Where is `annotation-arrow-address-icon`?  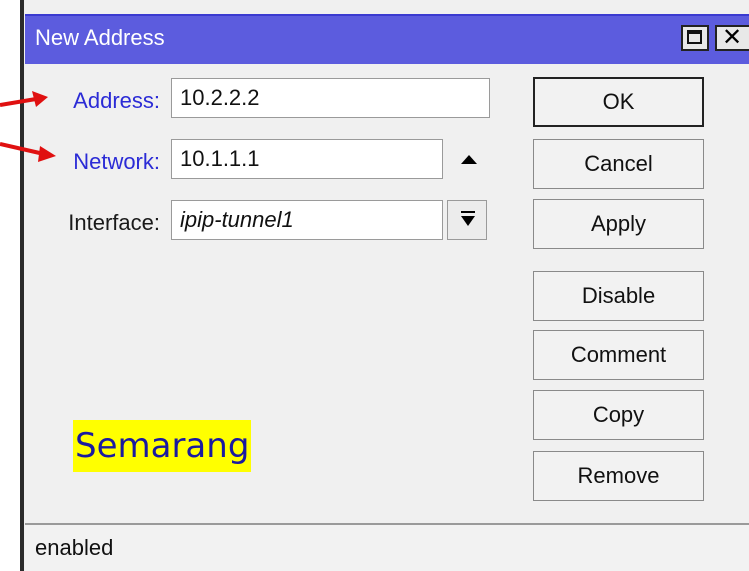
annotation-arrow-address-icon is located at coordinates (24, 99).